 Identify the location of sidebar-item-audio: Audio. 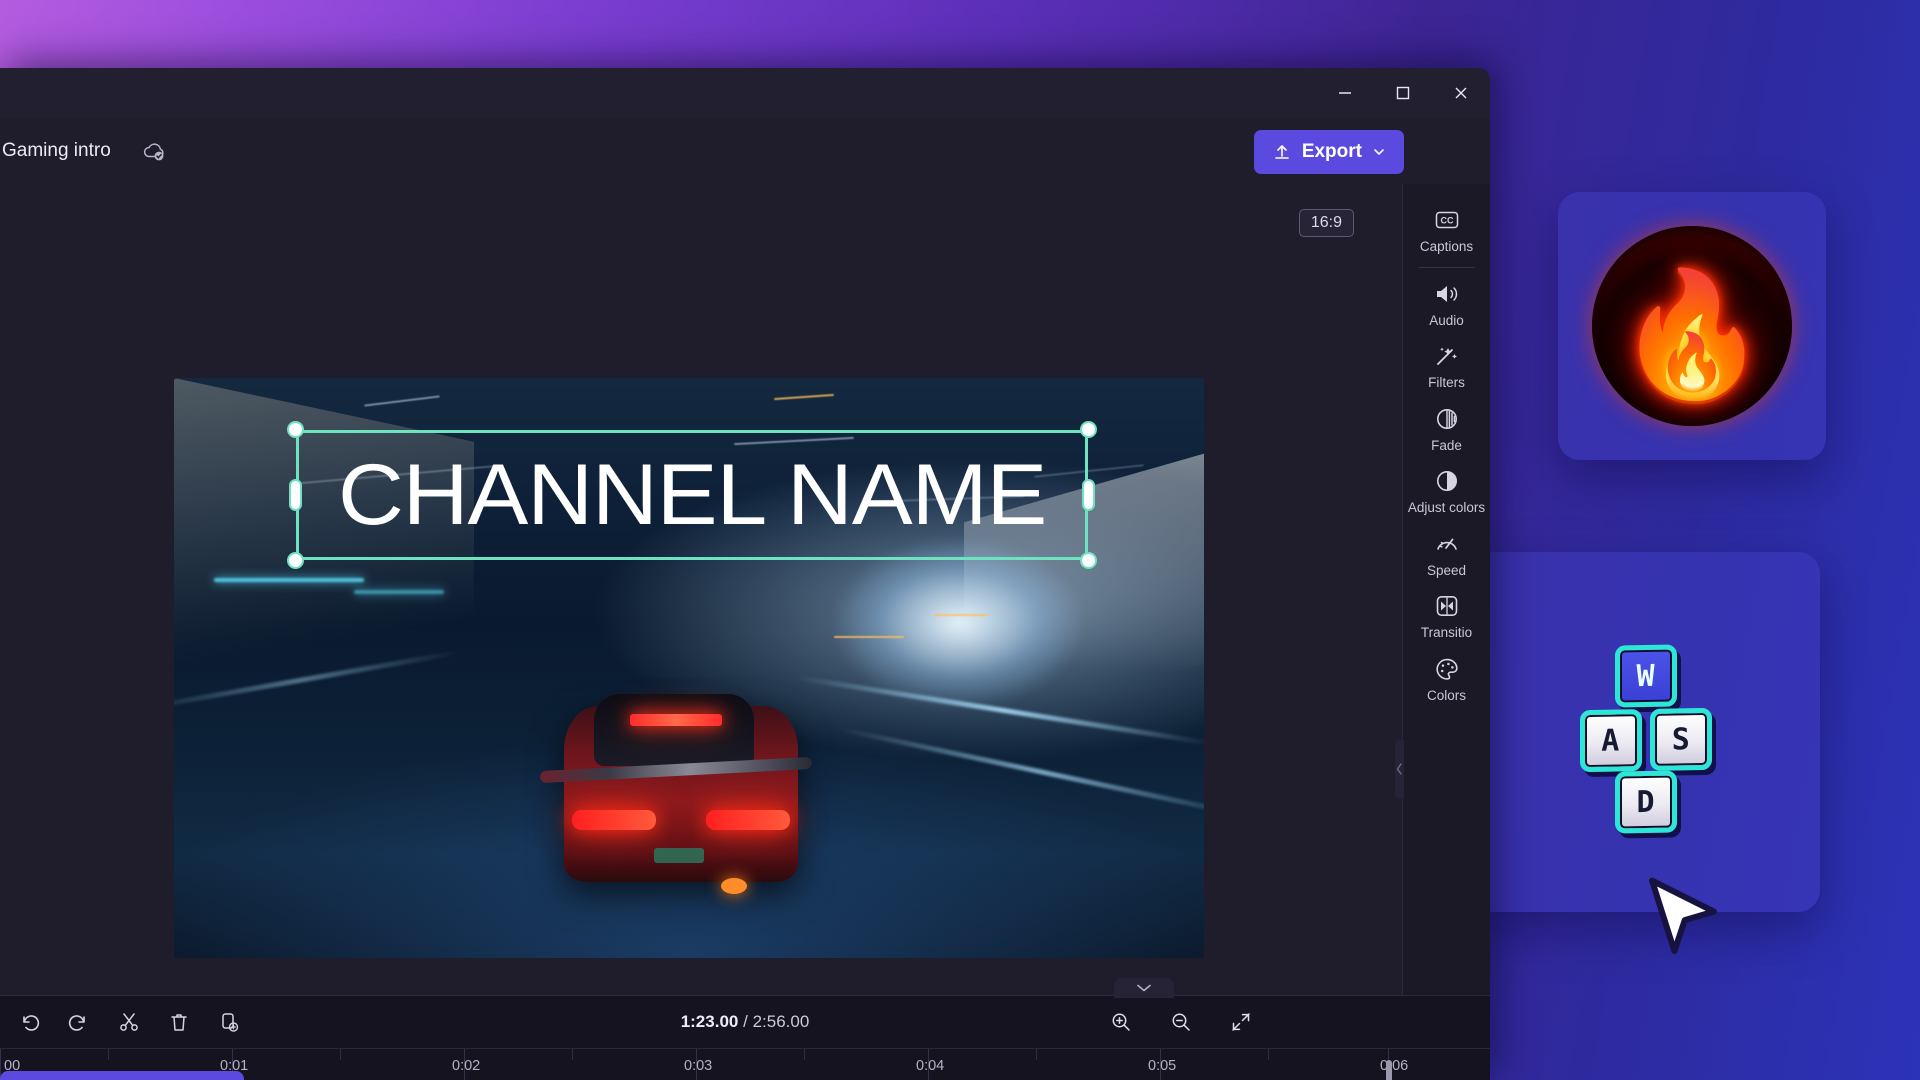
(1447, 303).